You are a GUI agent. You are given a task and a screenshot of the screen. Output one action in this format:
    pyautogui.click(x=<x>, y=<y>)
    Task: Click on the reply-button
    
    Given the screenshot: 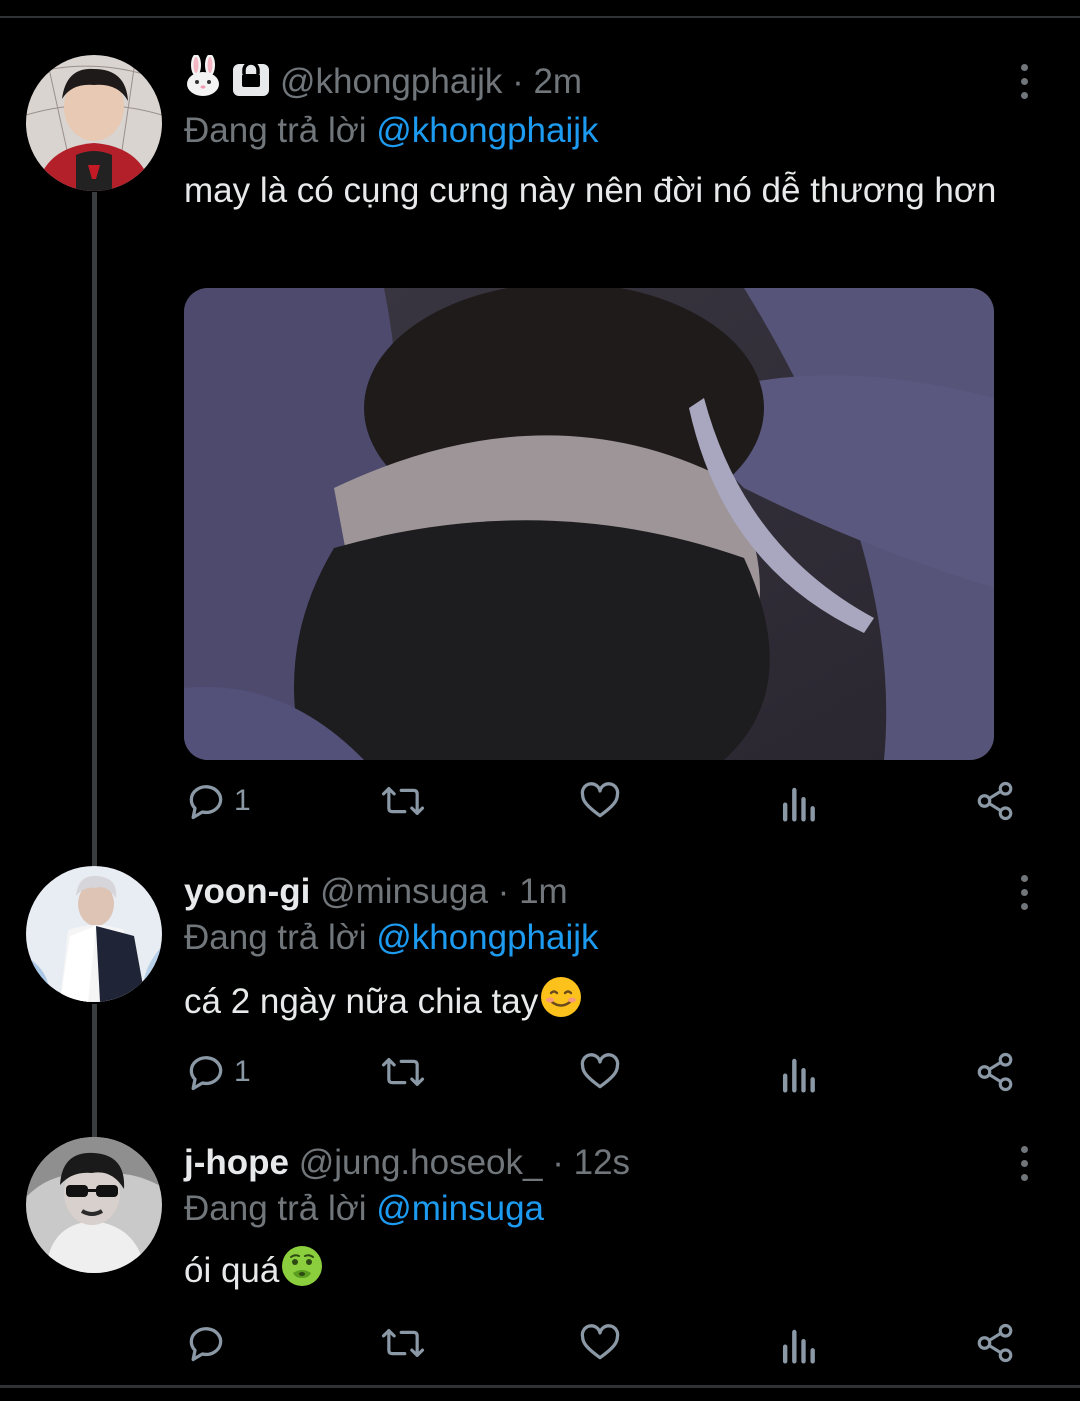 What is the action you would take?
    pyautogui.click(x=209, y=1343)
    